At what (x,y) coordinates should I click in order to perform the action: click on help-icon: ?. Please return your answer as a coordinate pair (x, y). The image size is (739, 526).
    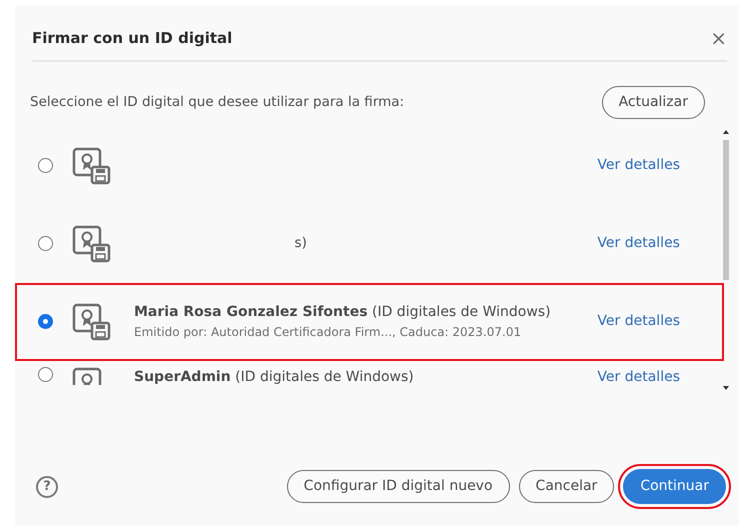
    Looking at the image, I should click on (47, 487).